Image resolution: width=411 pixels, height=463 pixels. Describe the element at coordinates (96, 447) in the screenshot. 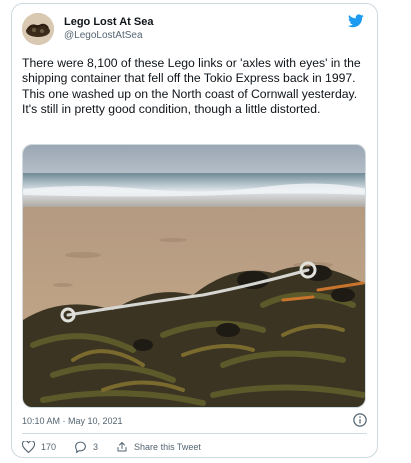

I see `reply-count: 3` at that location.